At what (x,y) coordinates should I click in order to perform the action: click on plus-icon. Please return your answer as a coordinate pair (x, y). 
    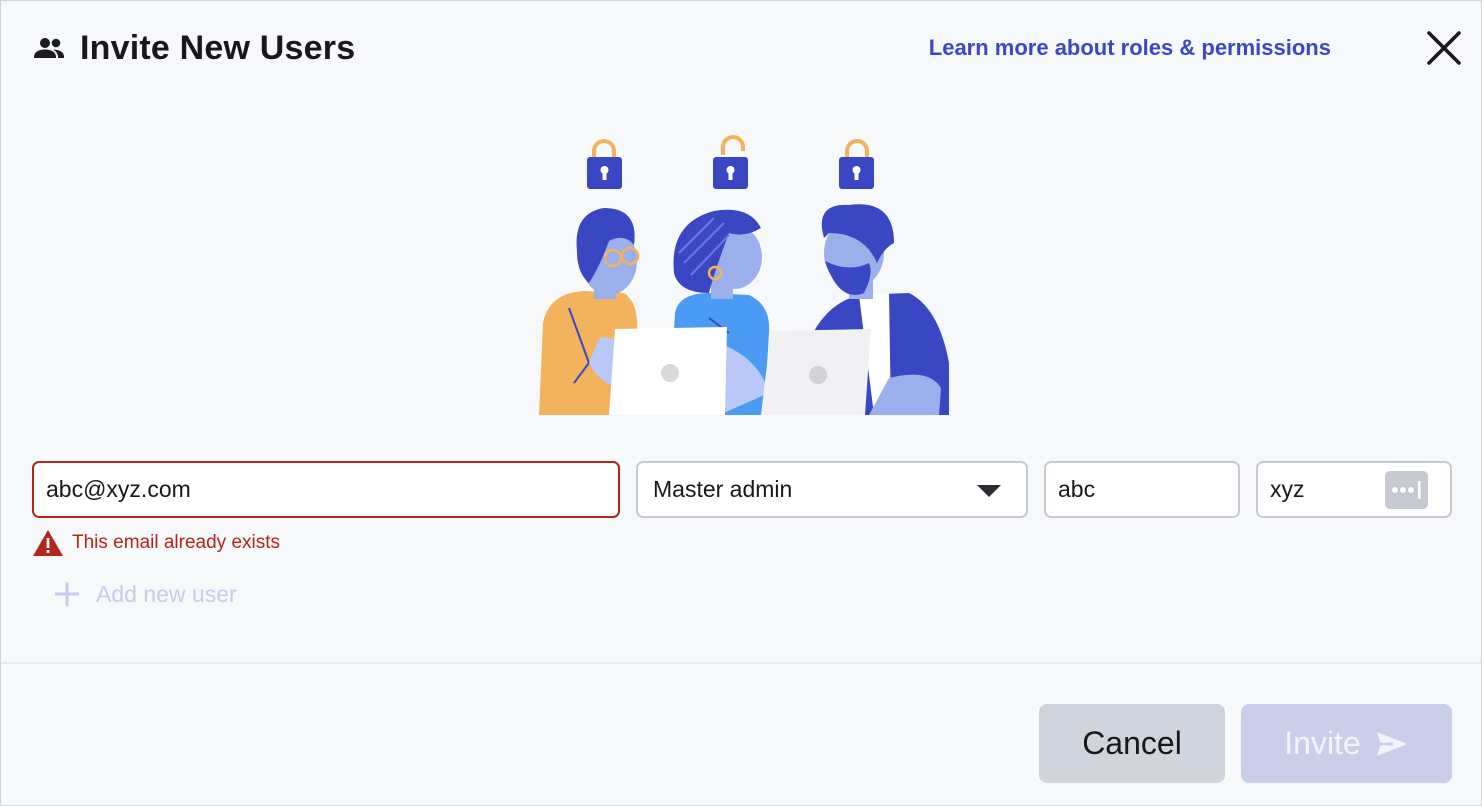
    Looking at the image, I should click on (67, 594).